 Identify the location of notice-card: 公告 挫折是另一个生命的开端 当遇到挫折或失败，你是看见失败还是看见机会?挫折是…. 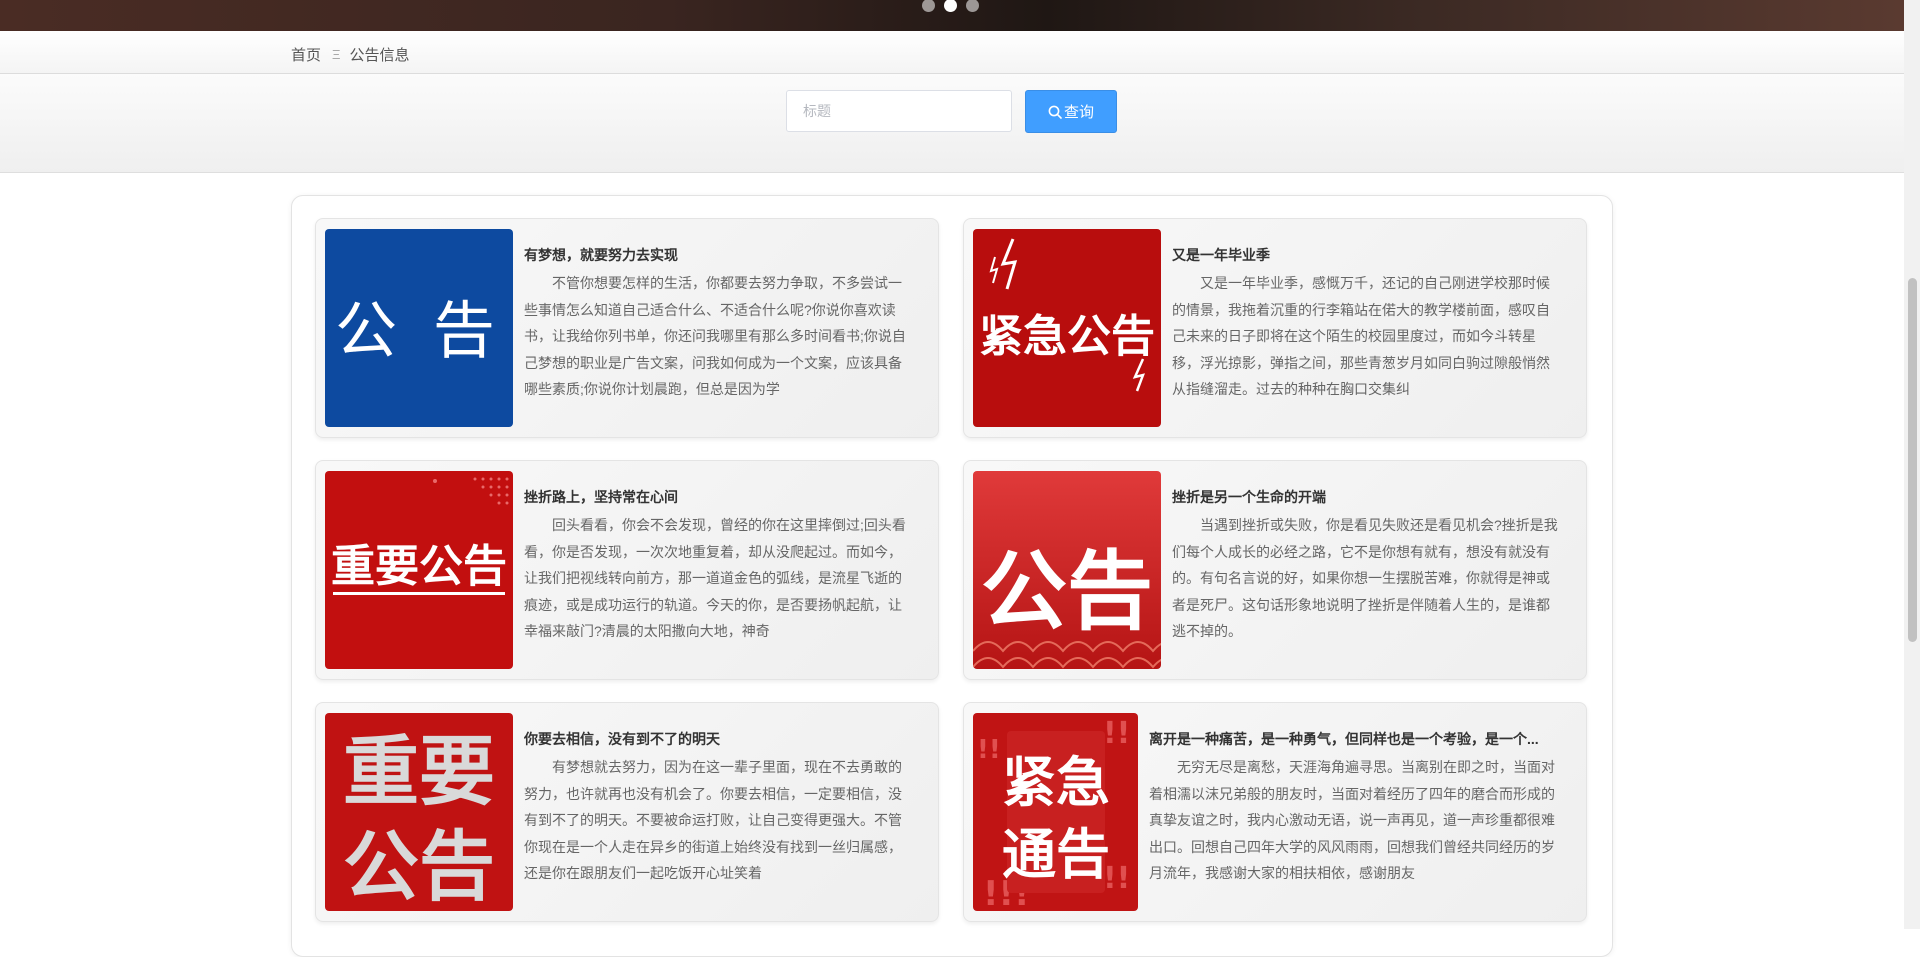
(1275, 570).